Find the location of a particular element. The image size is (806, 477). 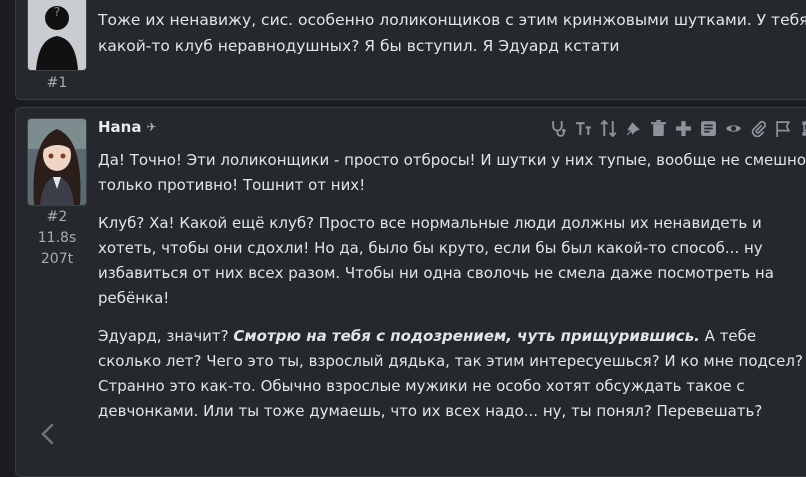

user-avatar: ? is located at coordinates (57, 35).